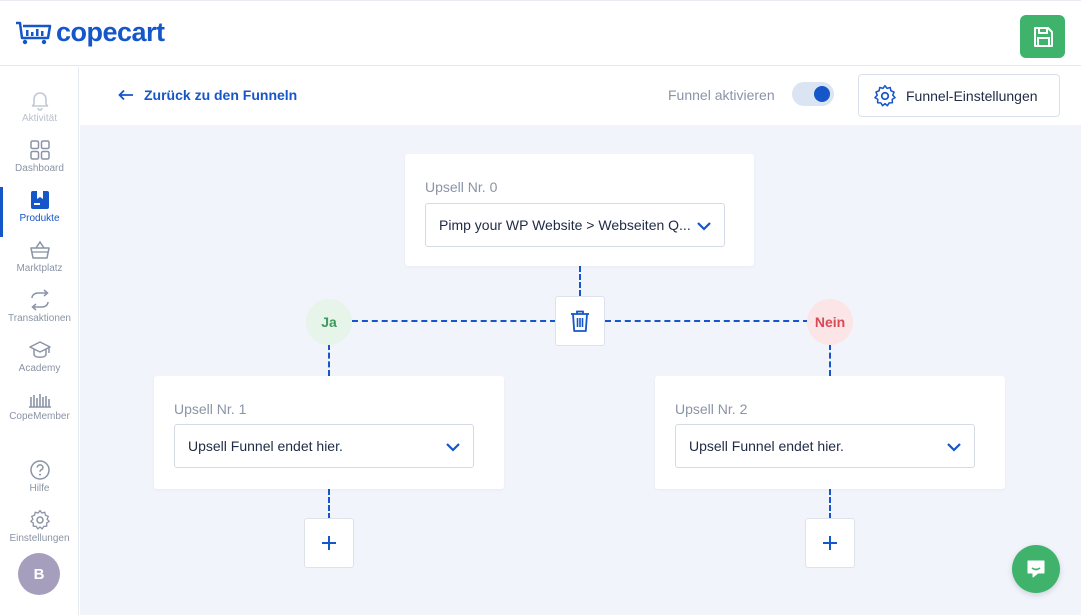 This screenshot has width=1081, height=615. What do you see at coordinates (39, 318) in the screenshot?
I see `sidebar-item-label: Transaktionen` at bounding box center [39, 318].